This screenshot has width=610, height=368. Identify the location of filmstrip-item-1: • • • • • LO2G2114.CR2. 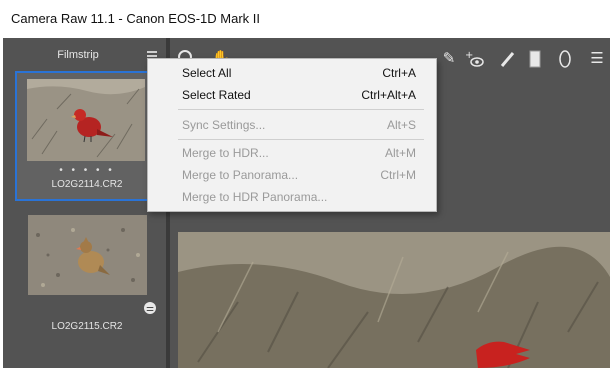
(87, 136).